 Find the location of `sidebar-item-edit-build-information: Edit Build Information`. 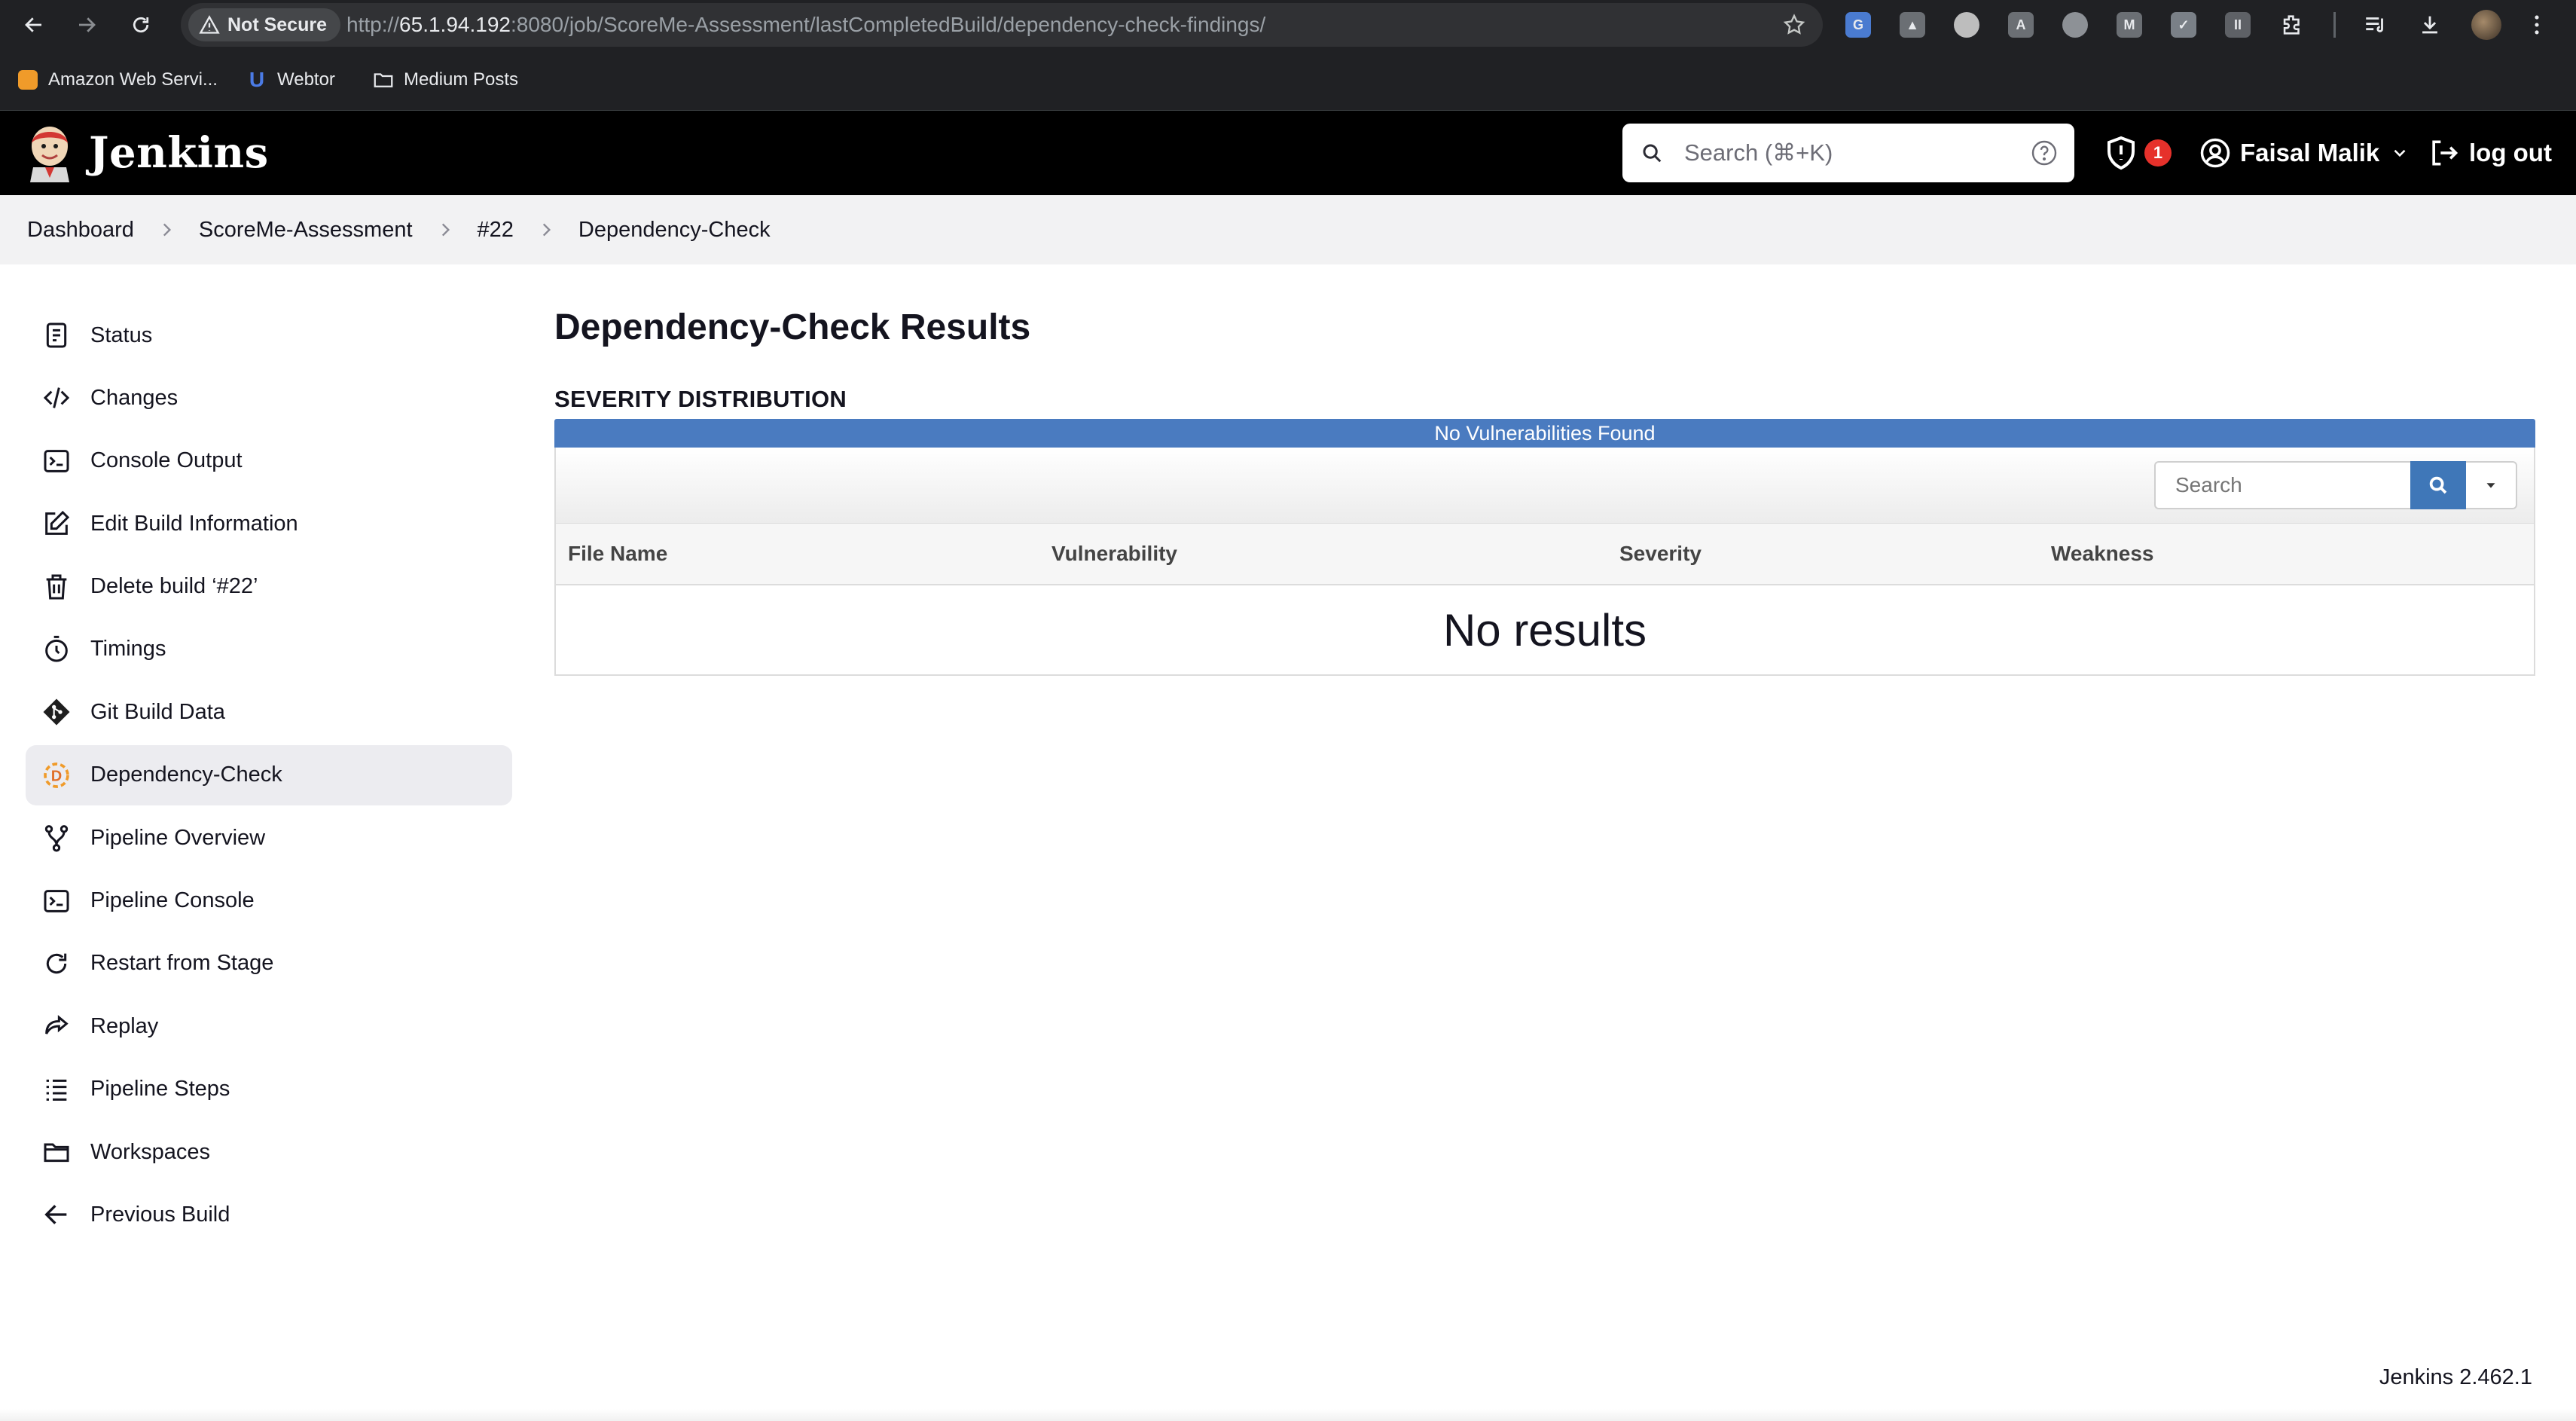

sidebar-item-edit-build-information: Edit Build Information is located at coordinates (269, 524).